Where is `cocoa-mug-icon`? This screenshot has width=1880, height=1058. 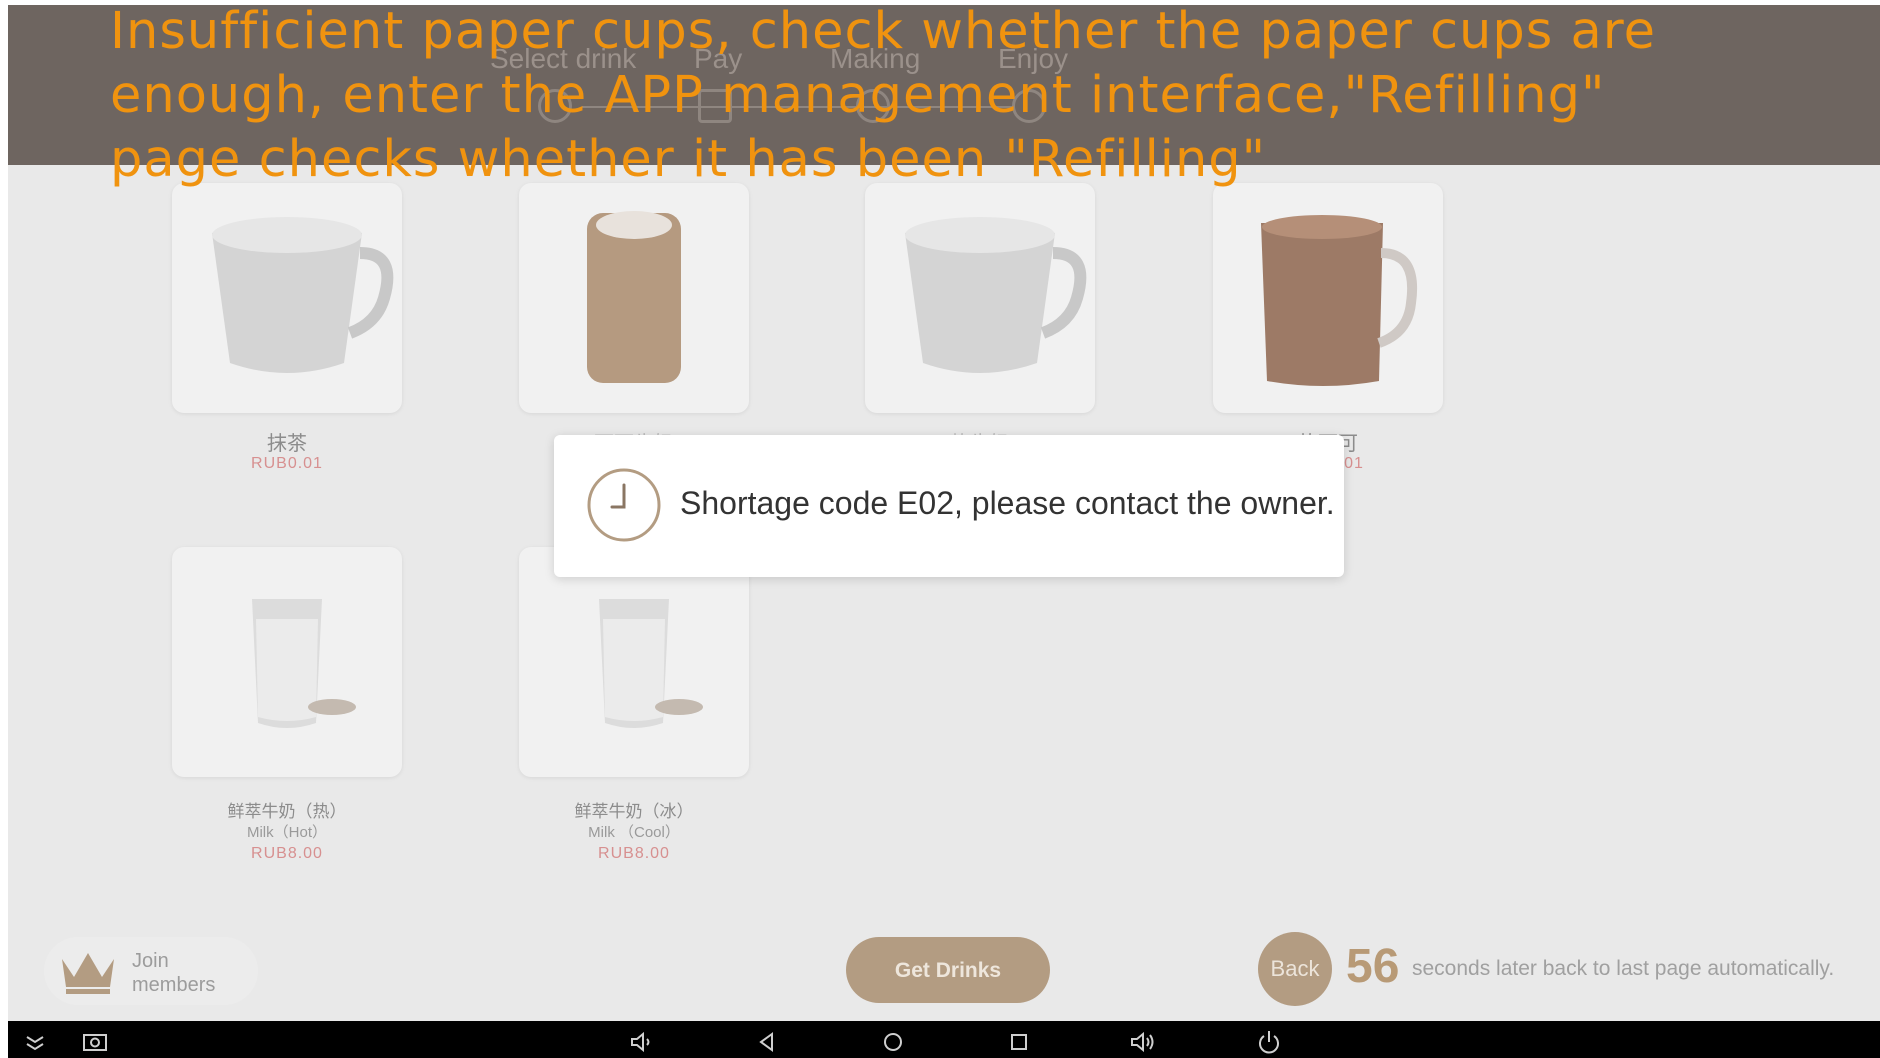 cocoa-mug-icon is located at coordinates (1339, 300).